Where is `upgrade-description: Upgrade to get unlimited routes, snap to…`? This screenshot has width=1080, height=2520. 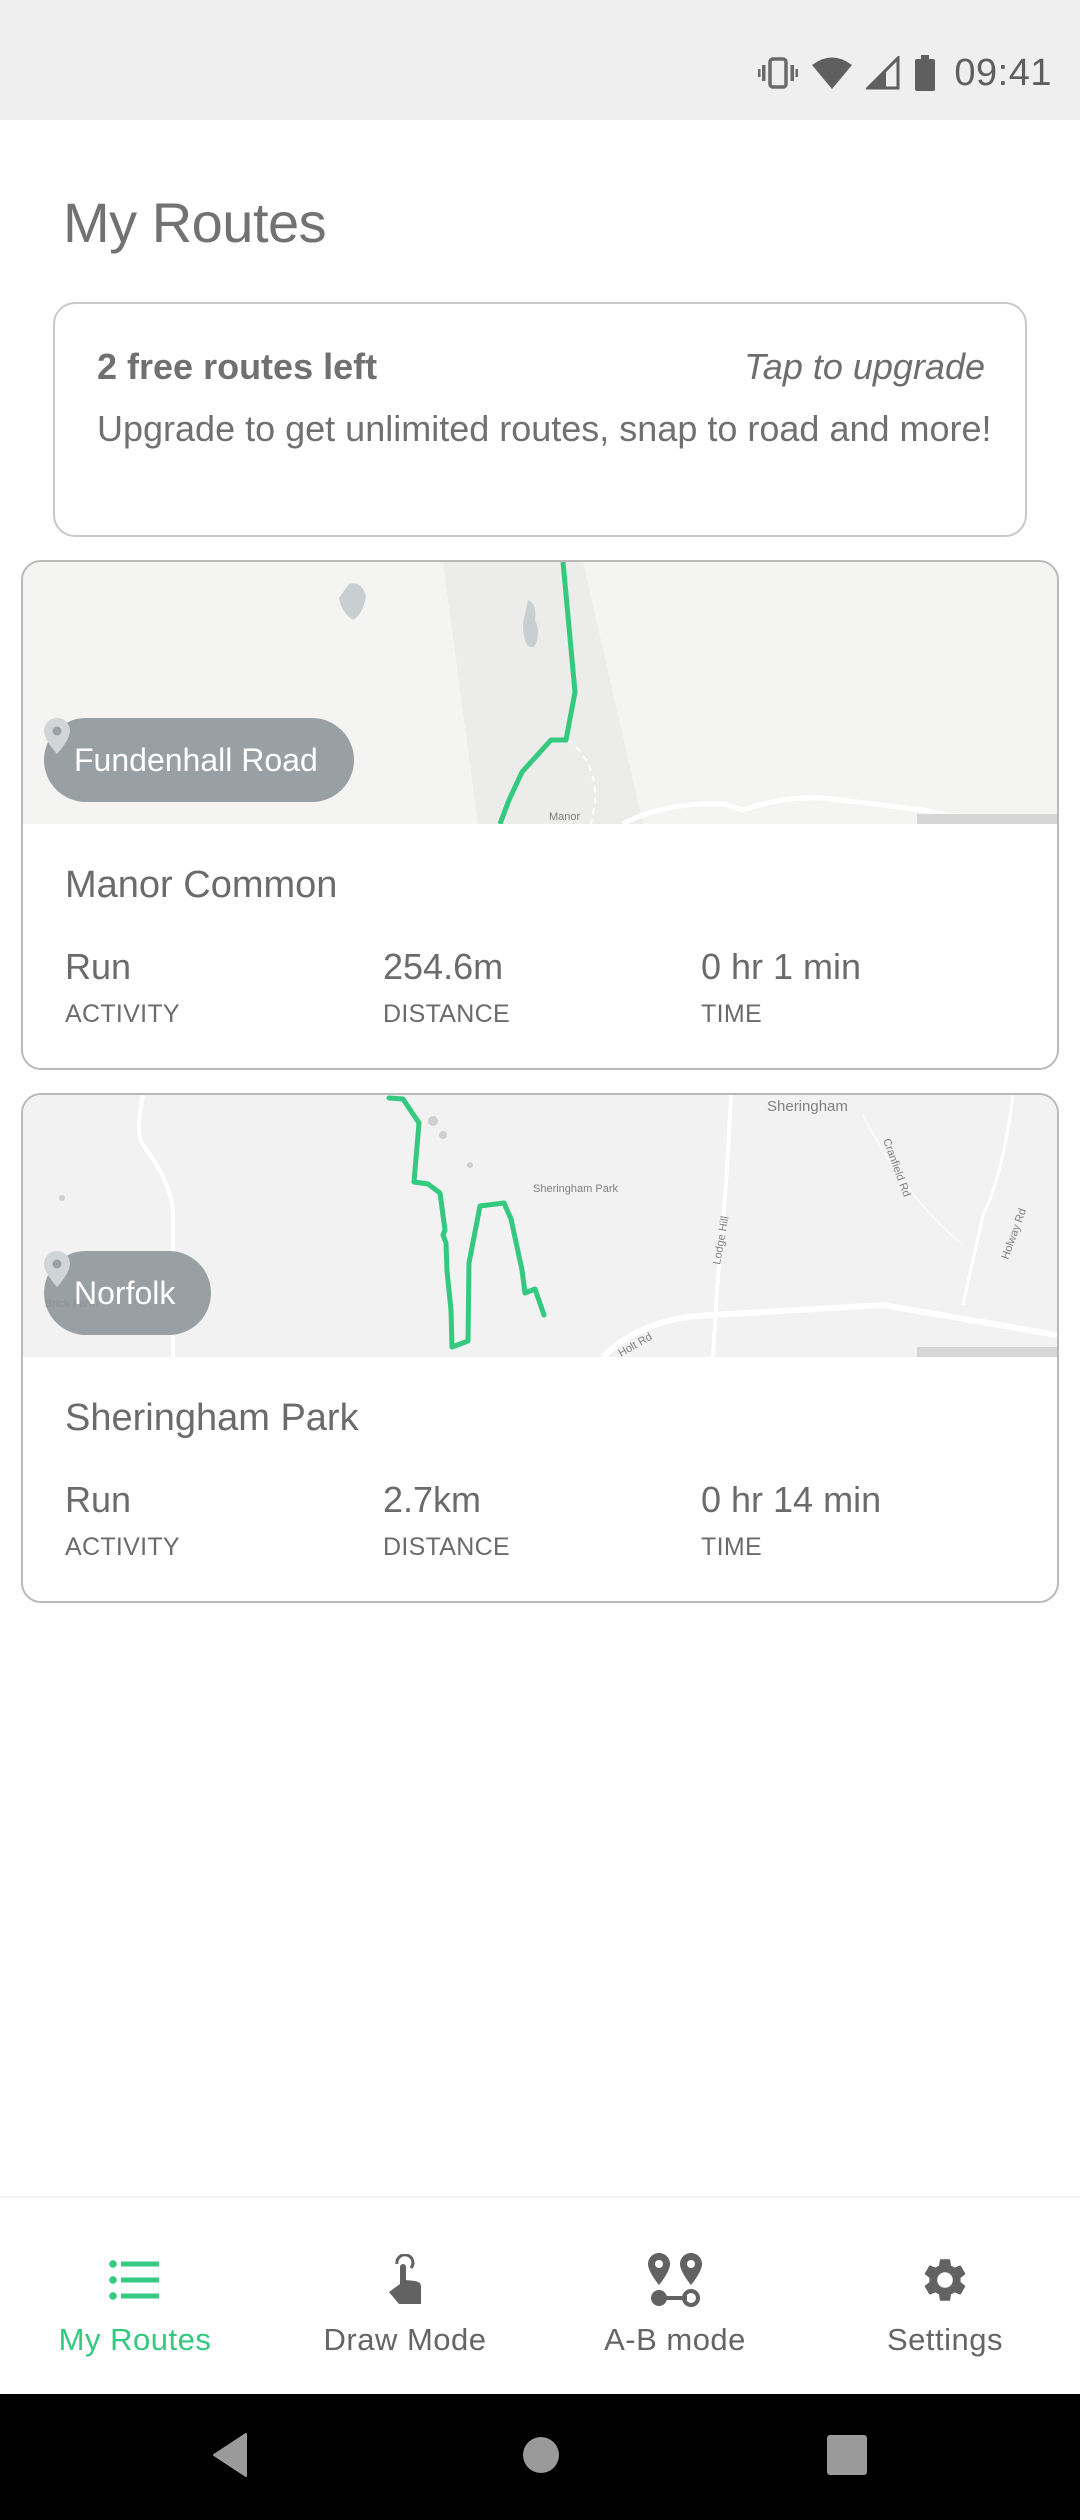
upgrade-description: Upgrade to get unlimited routes, snap to… is located at coordinates (544, 428).